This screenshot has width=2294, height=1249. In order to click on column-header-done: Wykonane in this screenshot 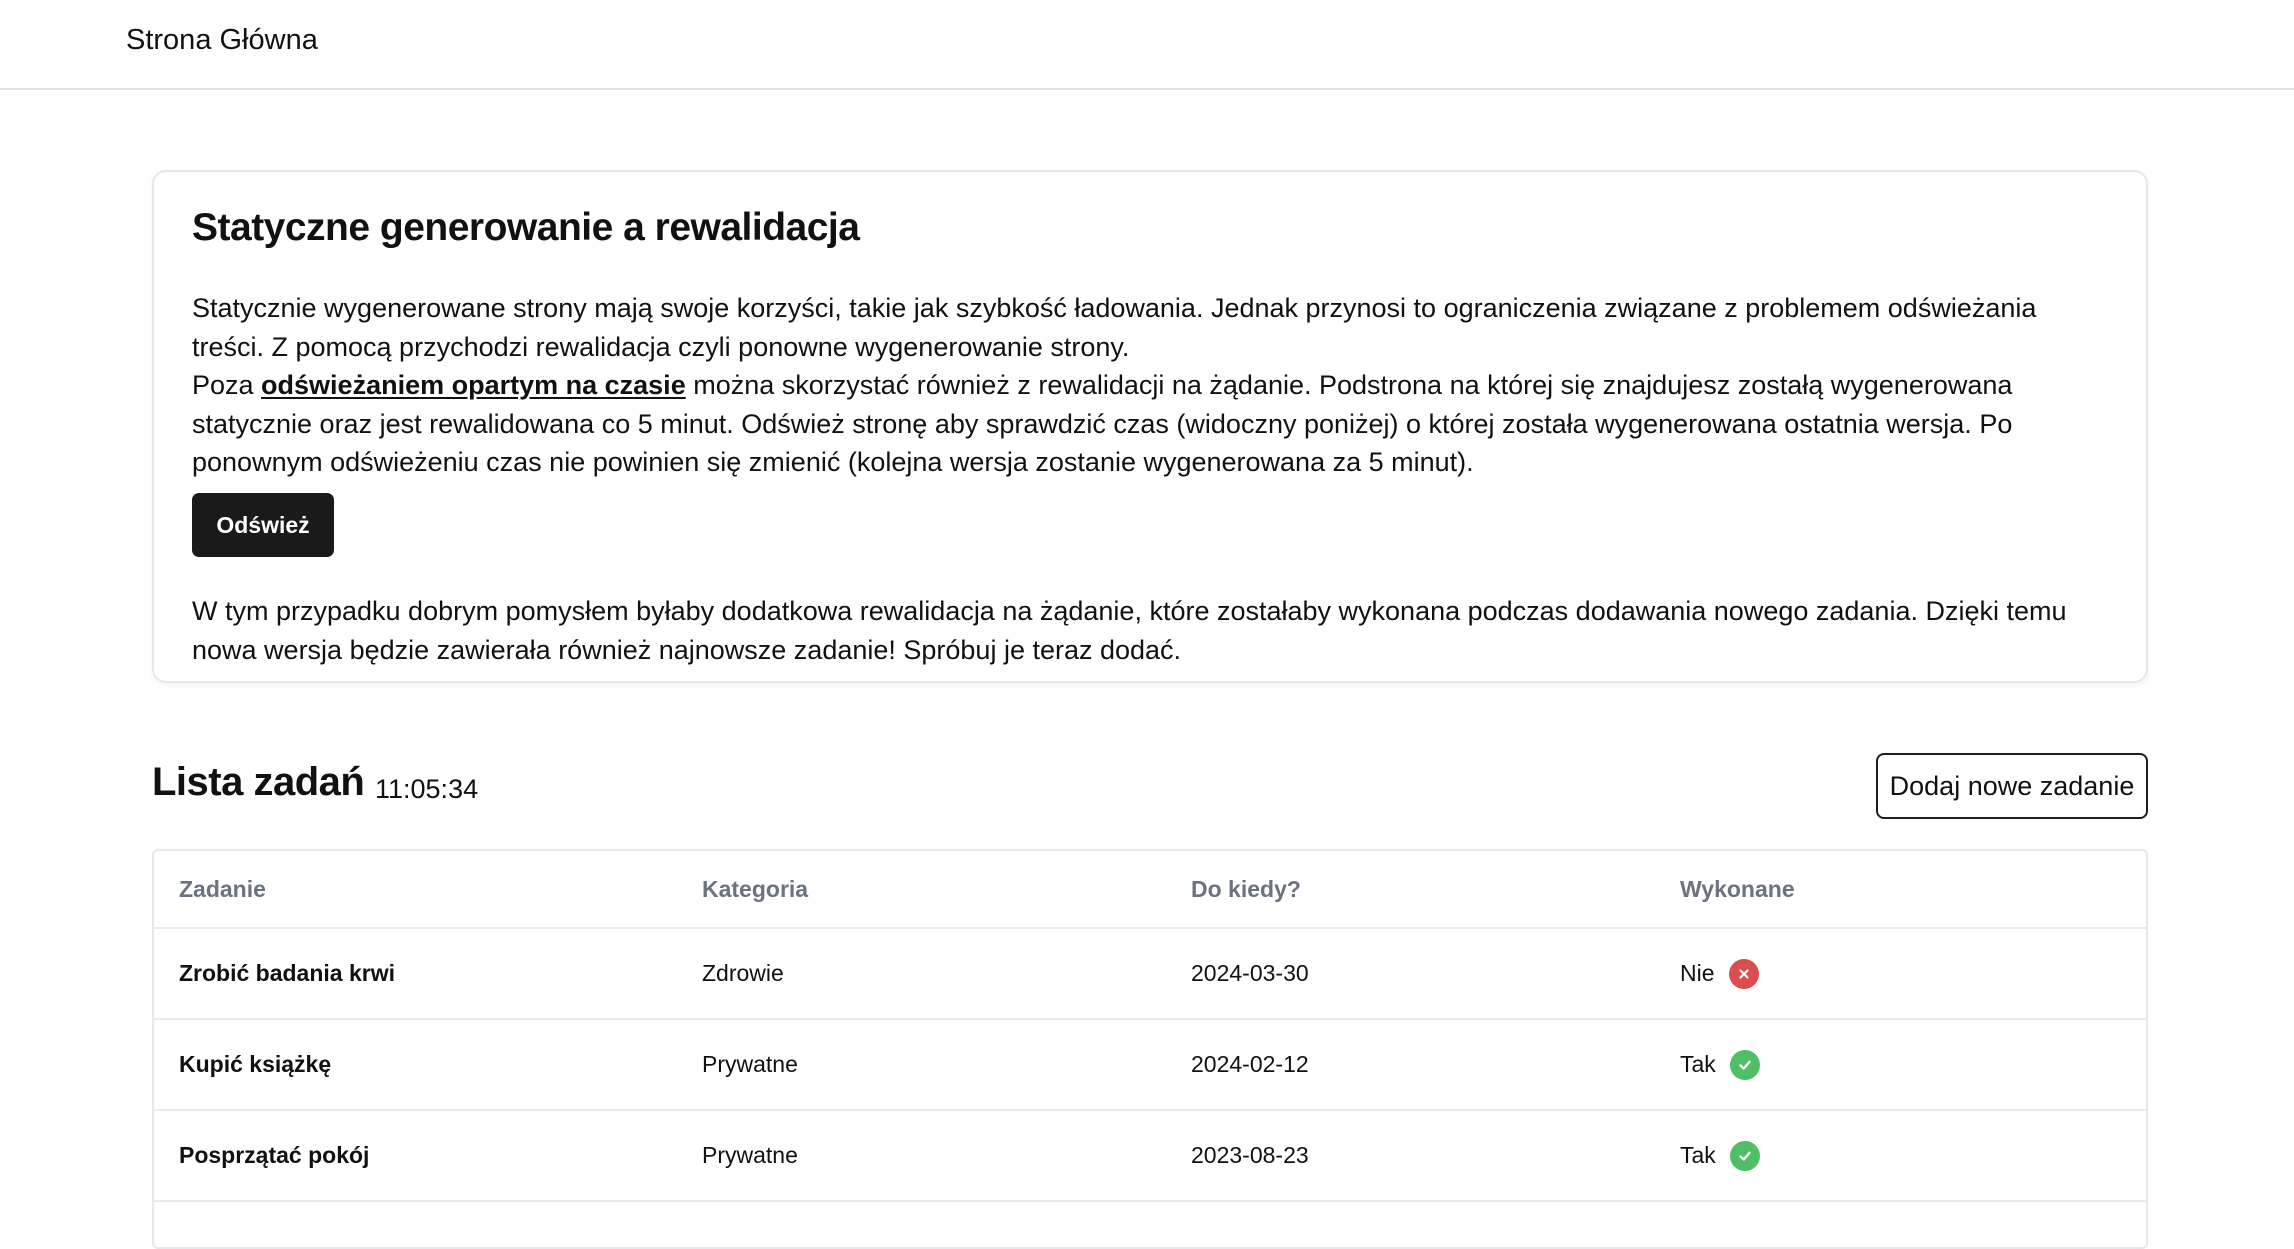, I will do `click(1737, 888)`.